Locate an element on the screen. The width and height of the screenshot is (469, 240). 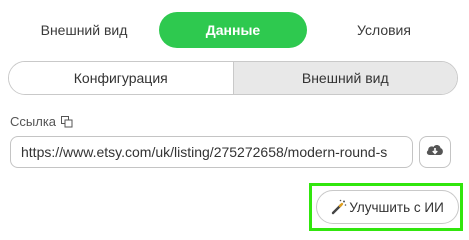
link-label: Ссылка is located at coordinates (33, 121).